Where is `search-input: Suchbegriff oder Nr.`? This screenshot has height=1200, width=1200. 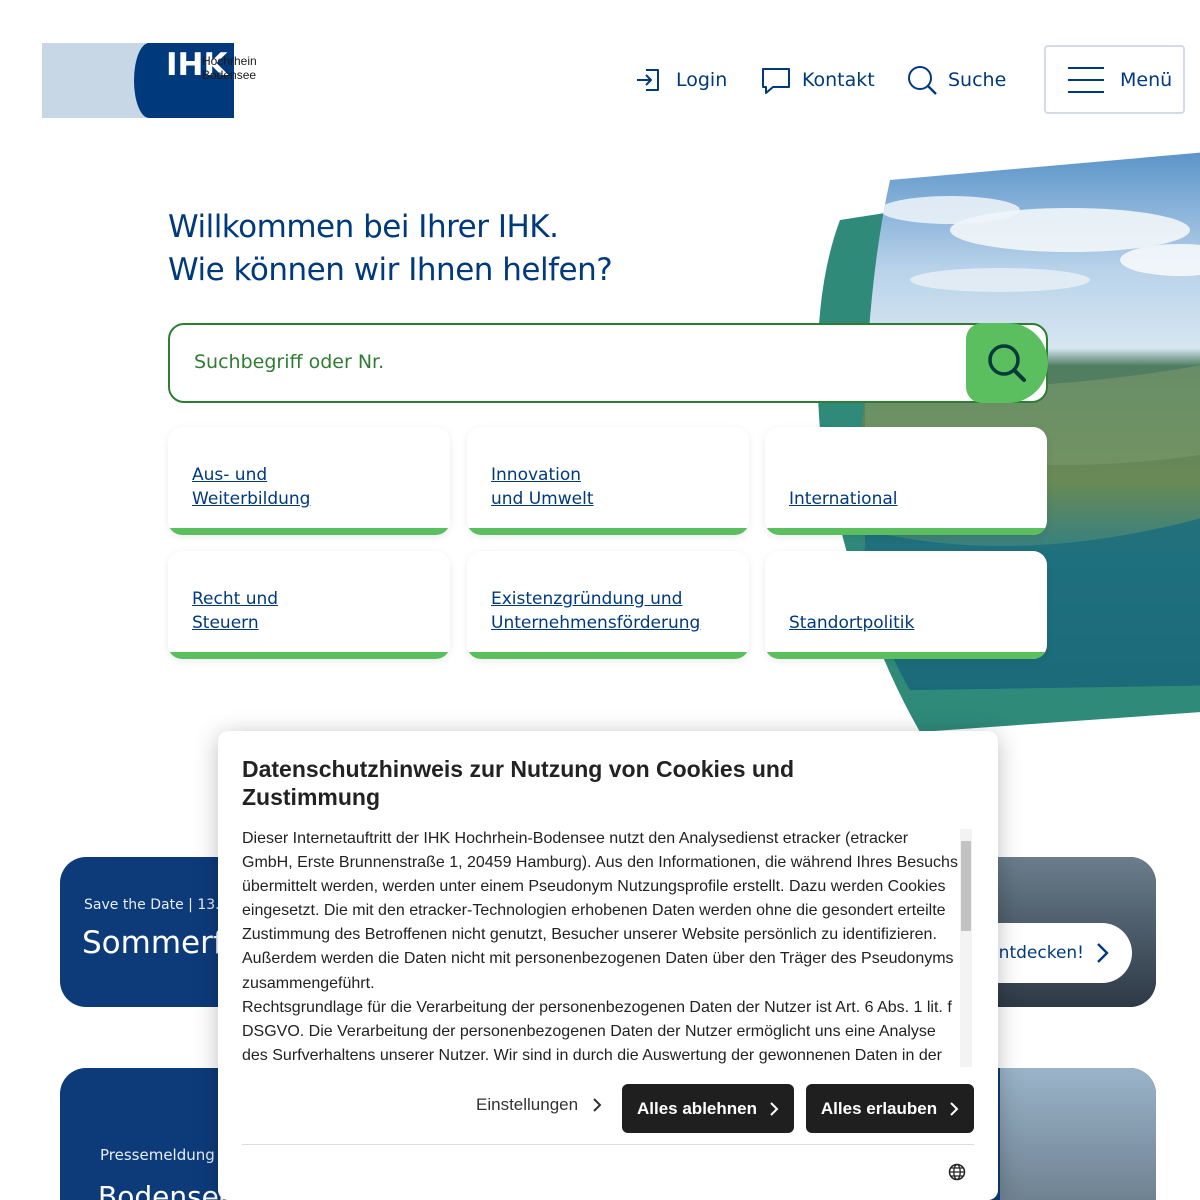
search-input: Suchbegriff oder Nr. is located at coordinates (608, 363).